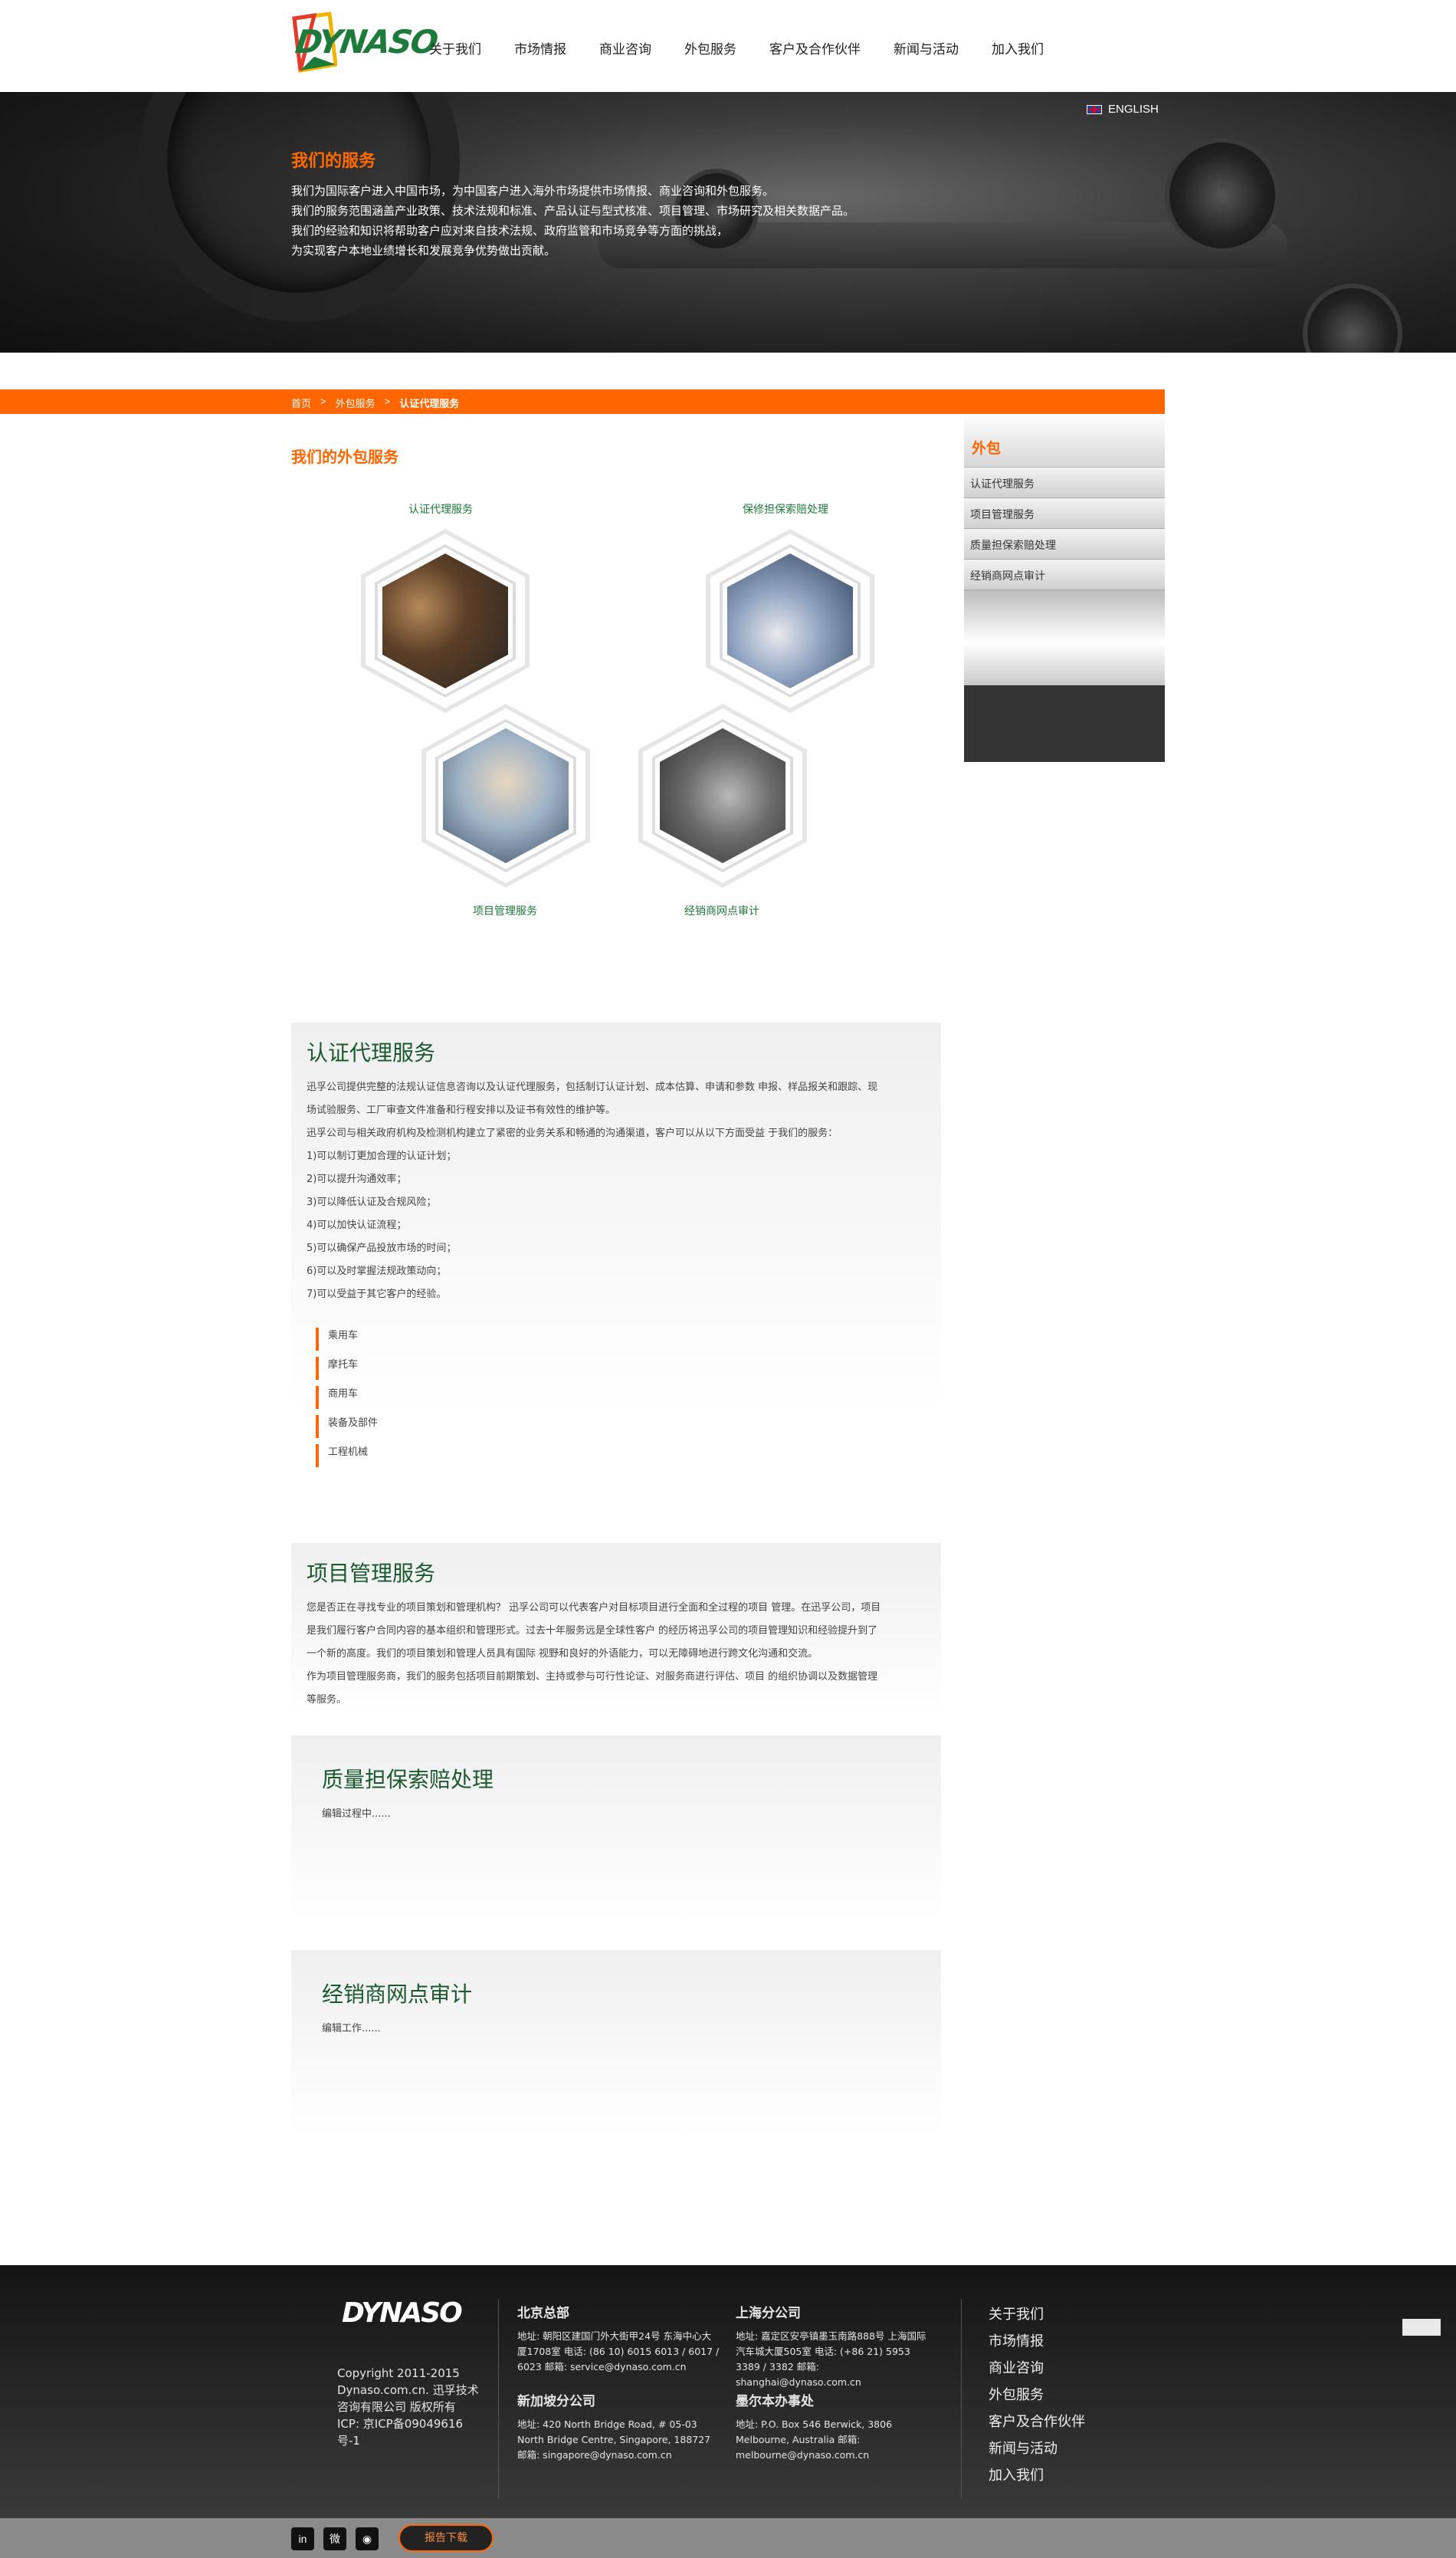 The width and height of the screenshot is (1456, 2558). I want to click on language-switch: ENGLISH, so click(1123, 109).